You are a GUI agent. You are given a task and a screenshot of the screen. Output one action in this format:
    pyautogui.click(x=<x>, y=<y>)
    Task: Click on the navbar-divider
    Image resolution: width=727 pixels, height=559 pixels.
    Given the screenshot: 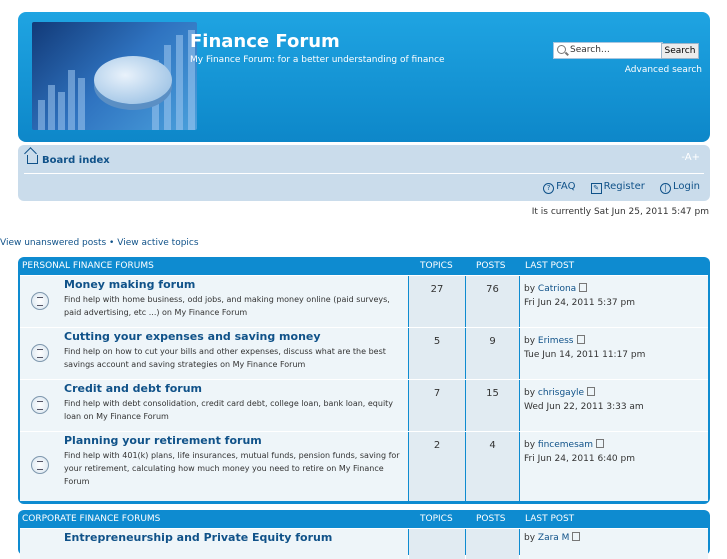 What is the action you would take?
    pyautogui.click(x=364, y=173)
    